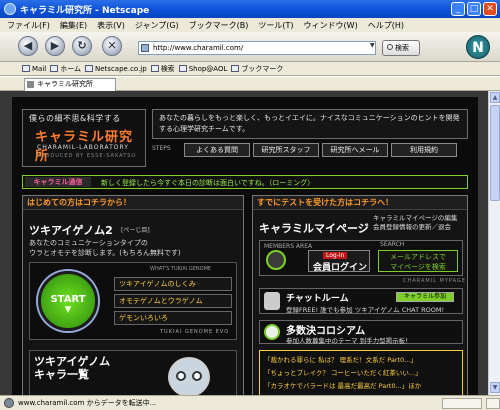 This screenshot has height=410, width=500. I want to click on mypage-description: キャラミルマイページの編集 会員登録情報の更新／退会, so click(415, 222).